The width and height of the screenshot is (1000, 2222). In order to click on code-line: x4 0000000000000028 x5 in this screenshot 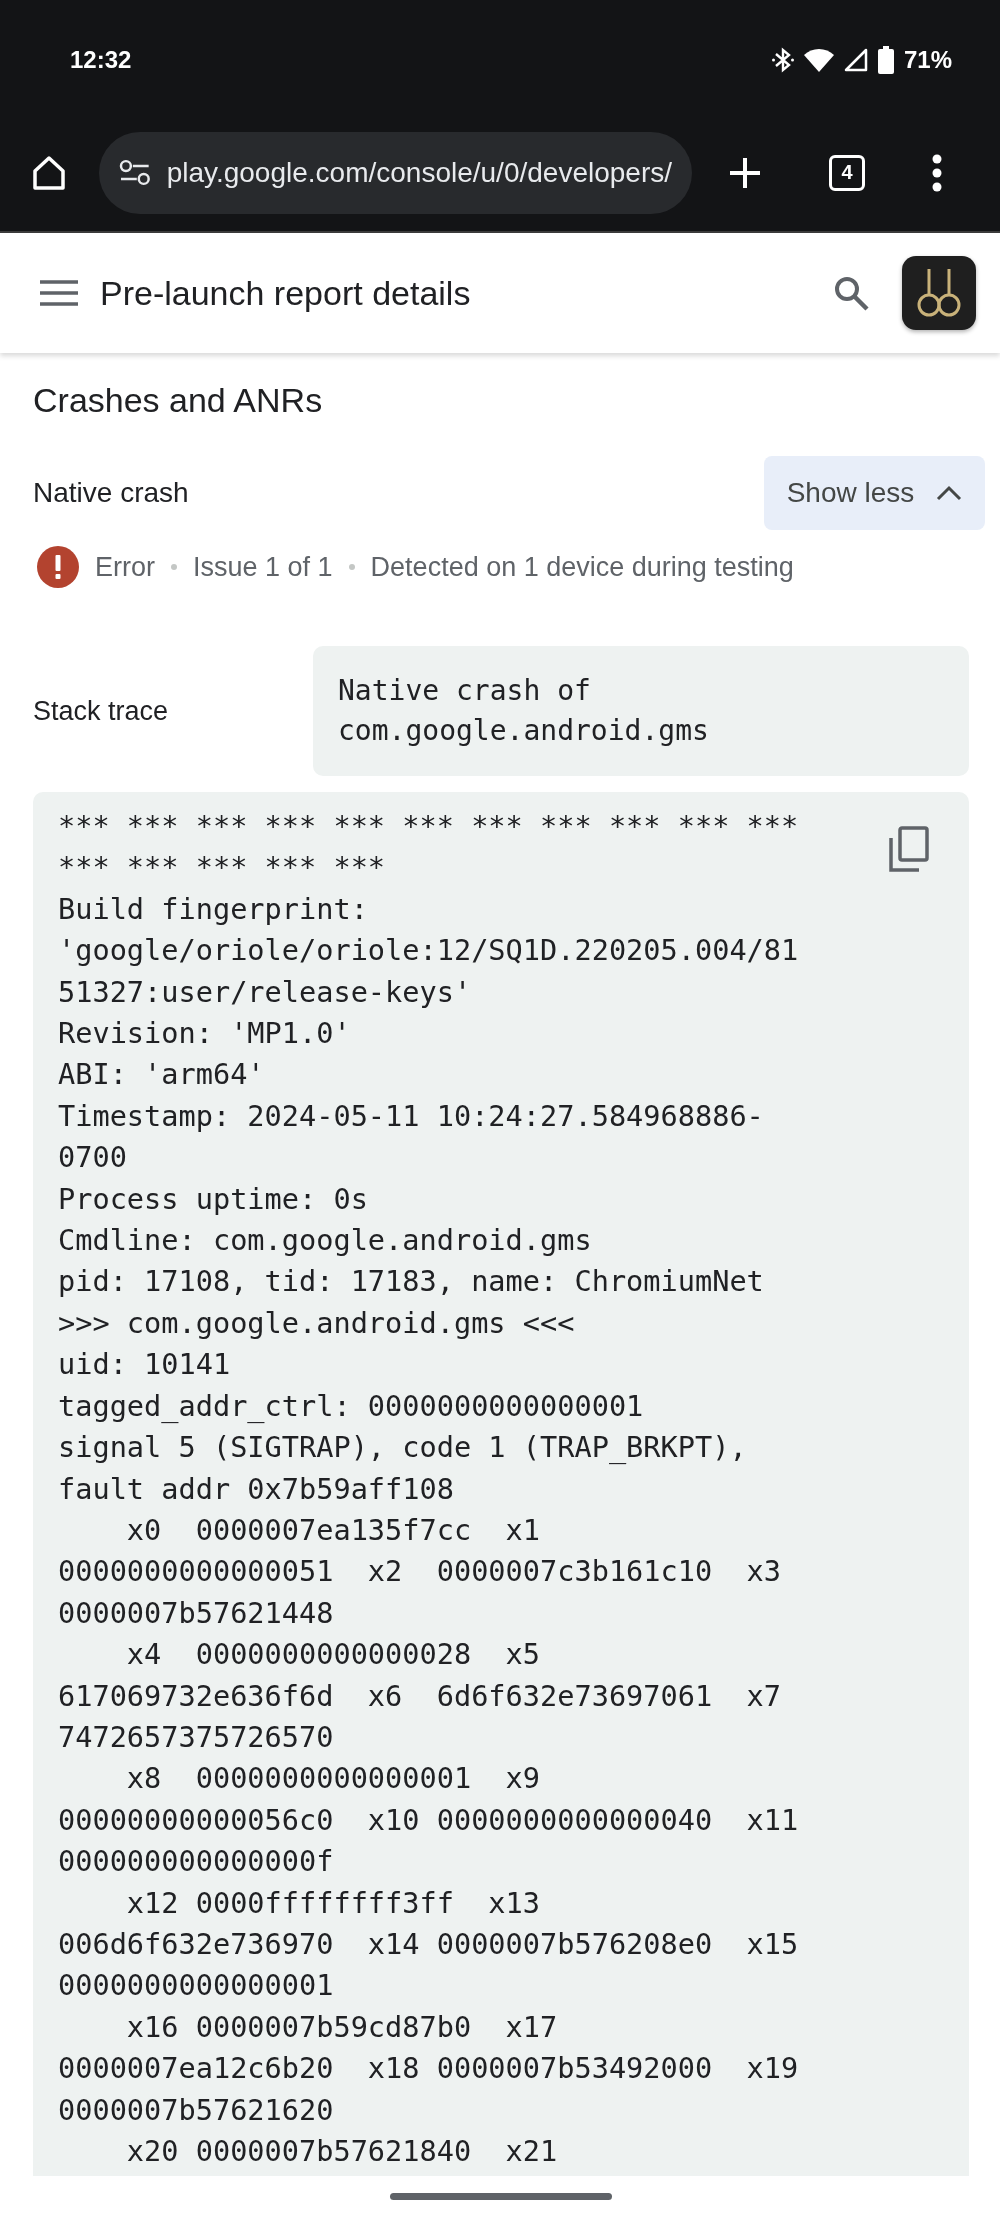, I will do `click(333, 1655)`.